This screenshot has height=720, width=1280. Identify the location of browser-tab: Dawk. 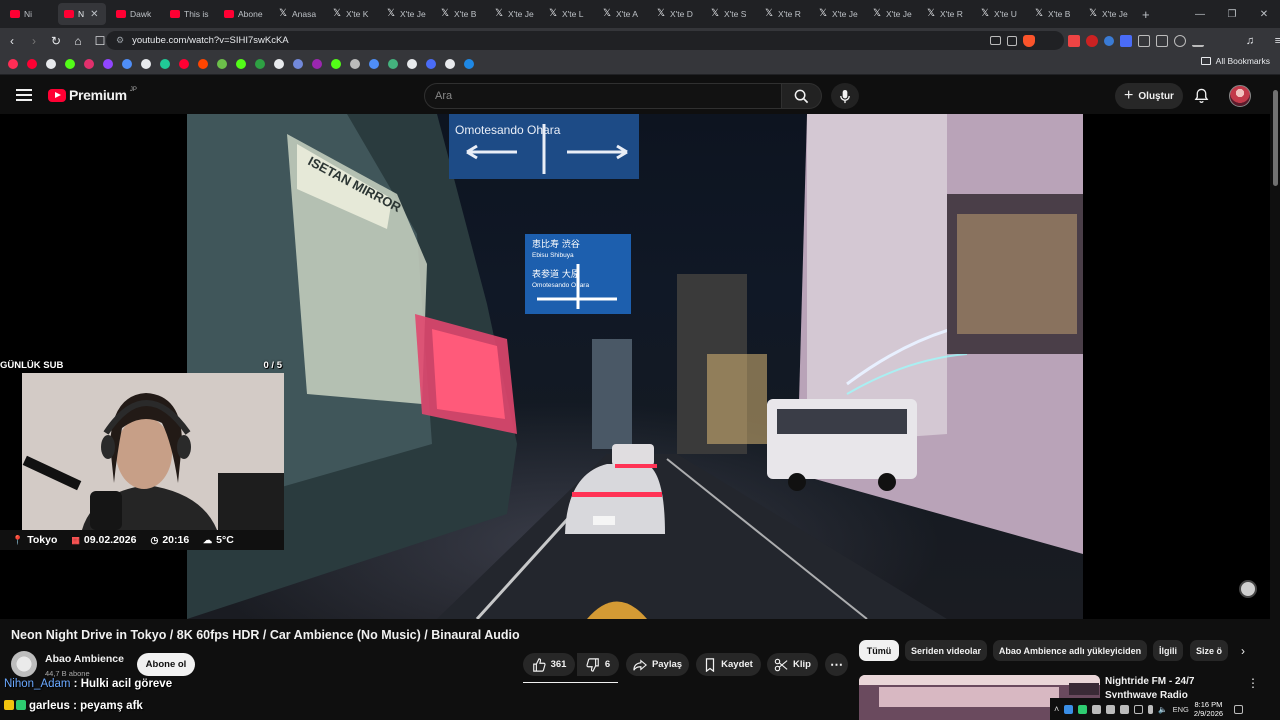
(135, 14).